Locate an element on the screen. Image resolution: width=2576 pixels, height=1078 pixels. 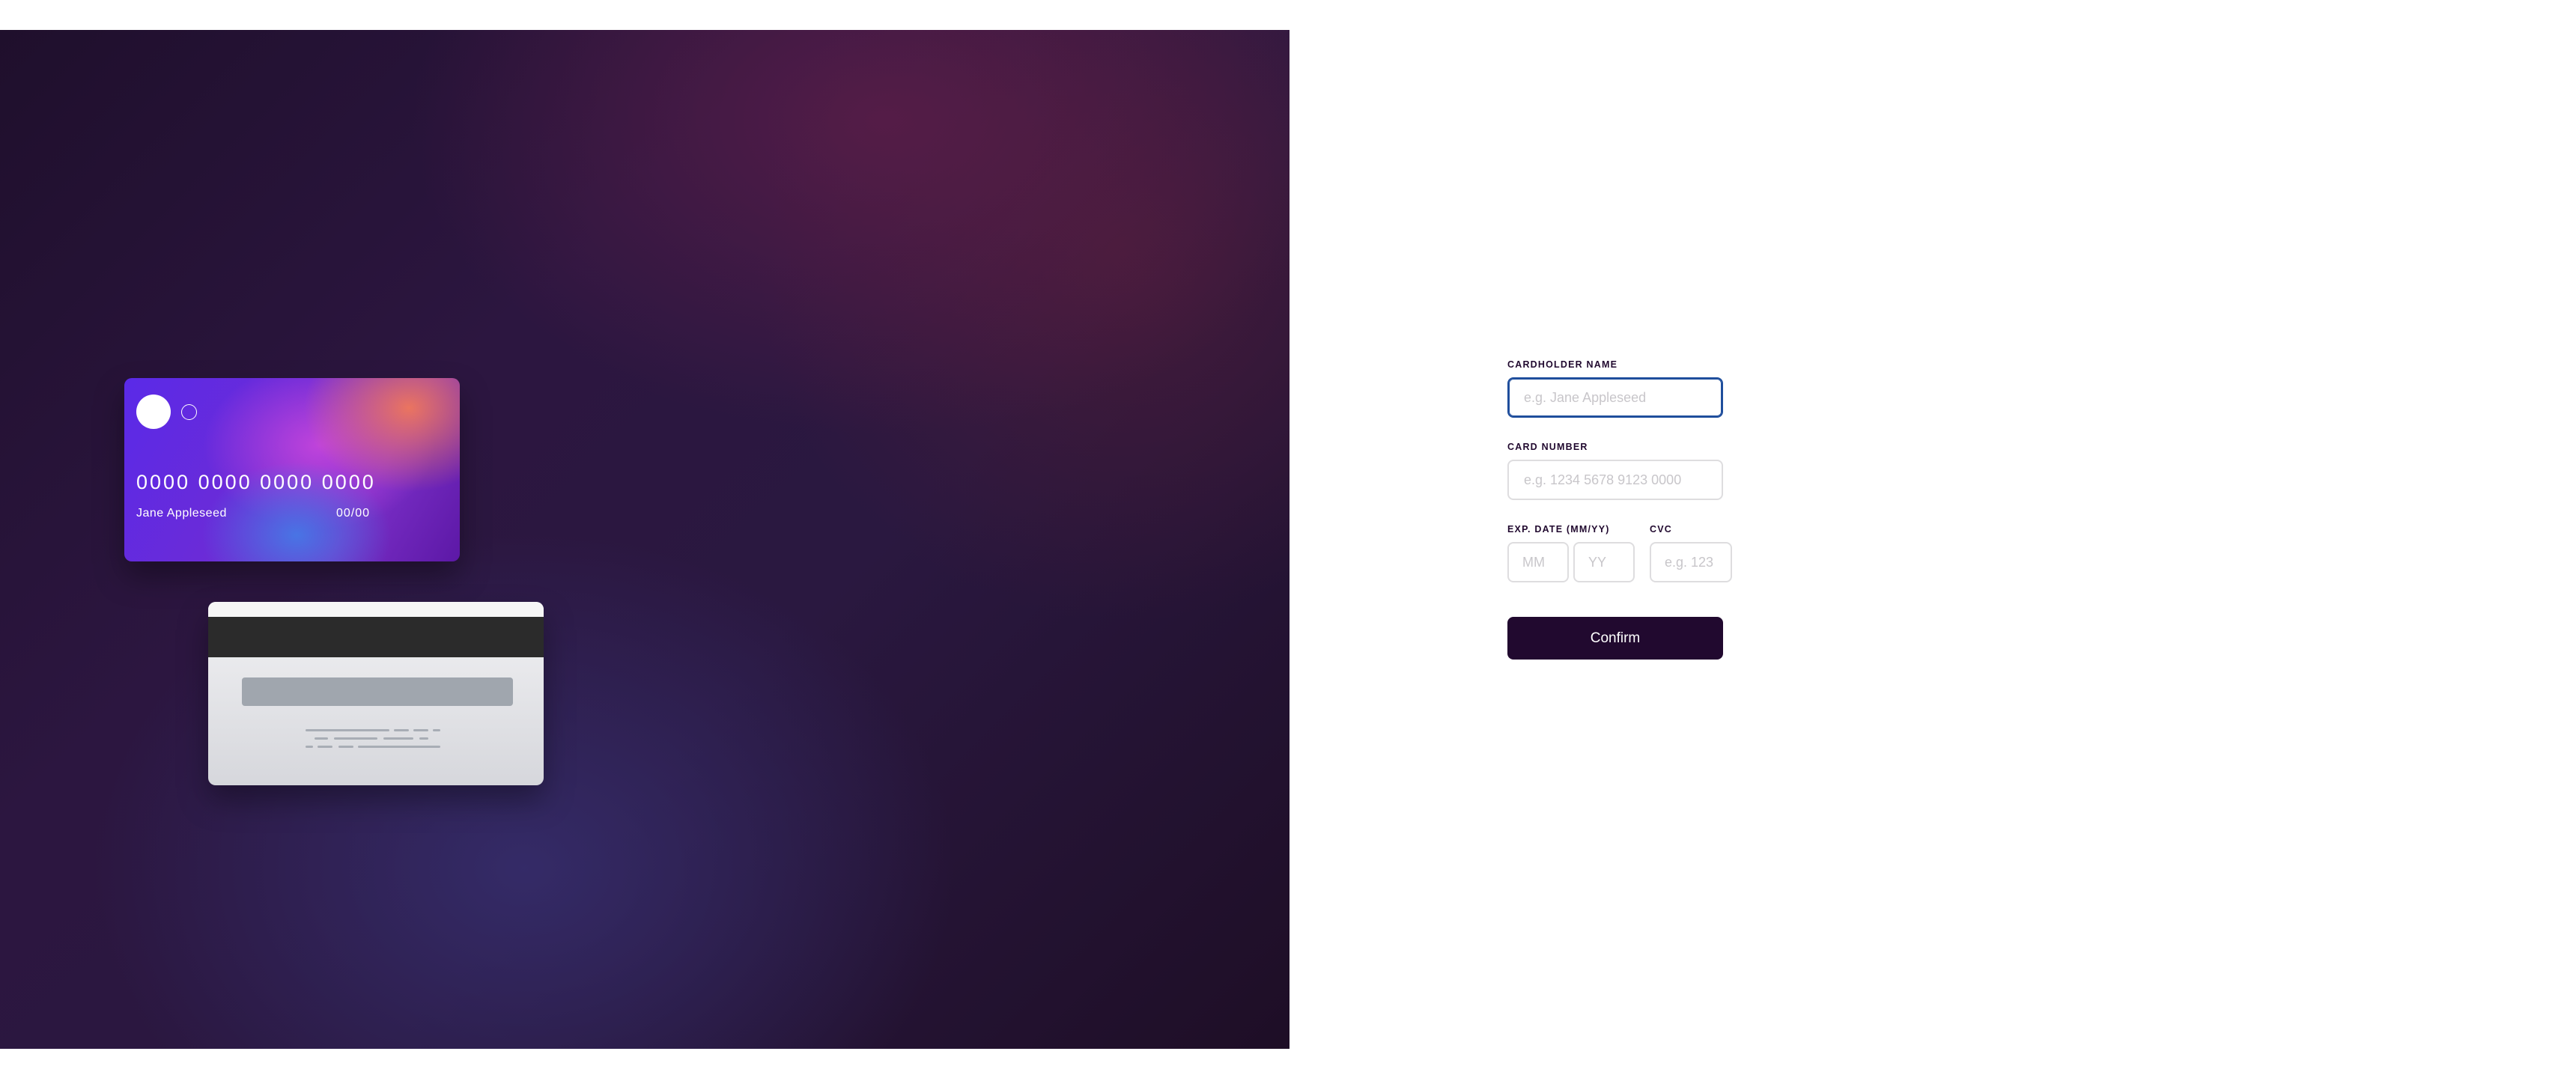
card-number-display: 0000 0000 0000 0000 is located at coordinates (256, 482).